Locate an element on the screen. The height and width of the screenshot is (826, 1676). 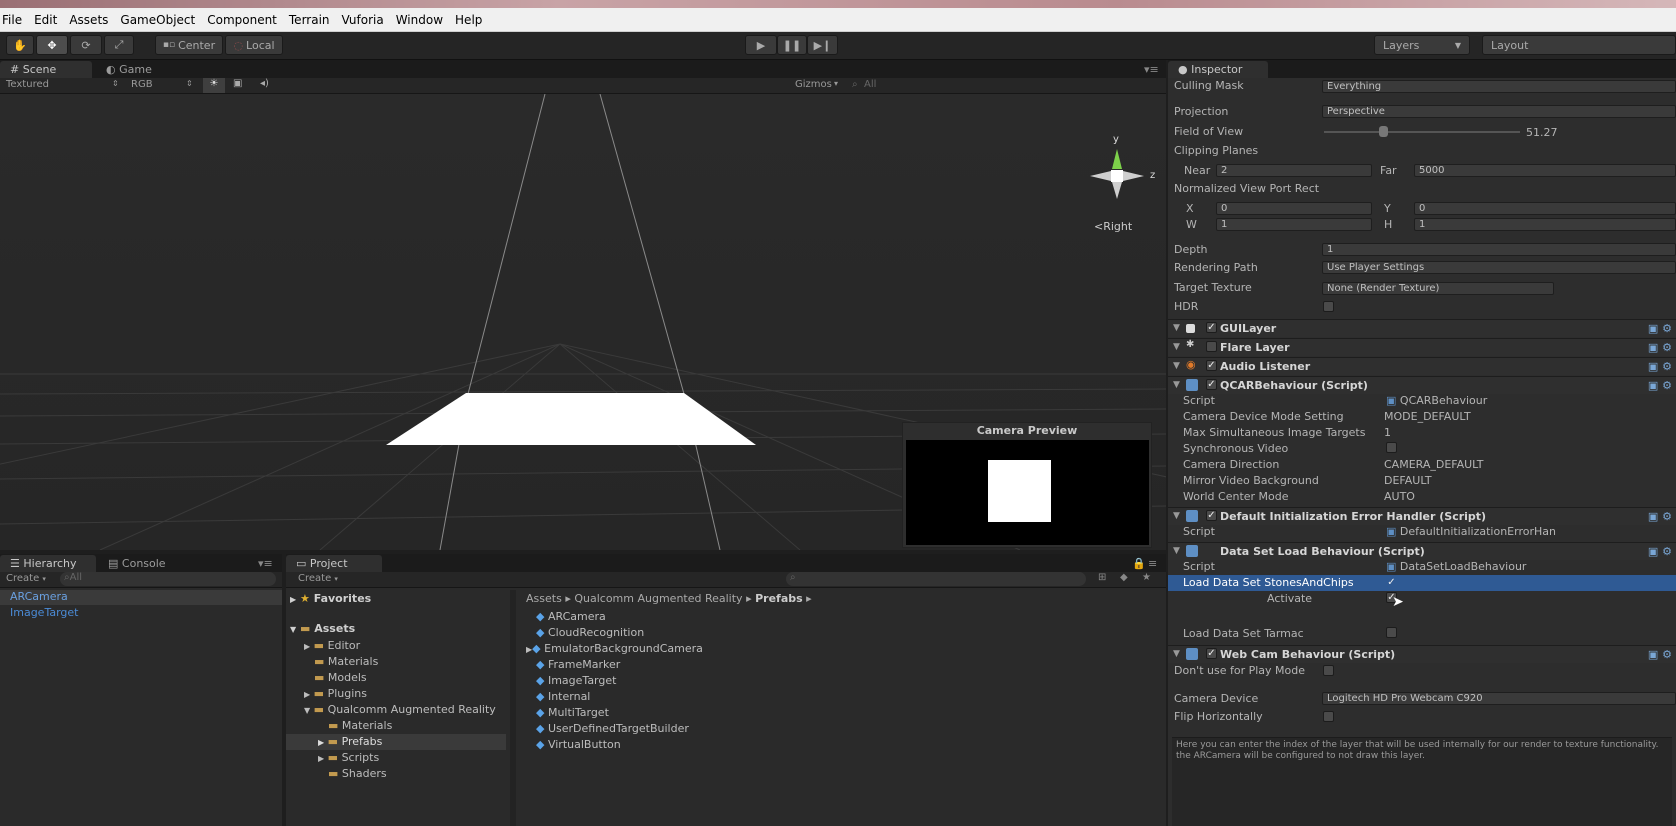
qcar-script-field: ▣ QCARBehaviour is located at coordinates (1436, 400).